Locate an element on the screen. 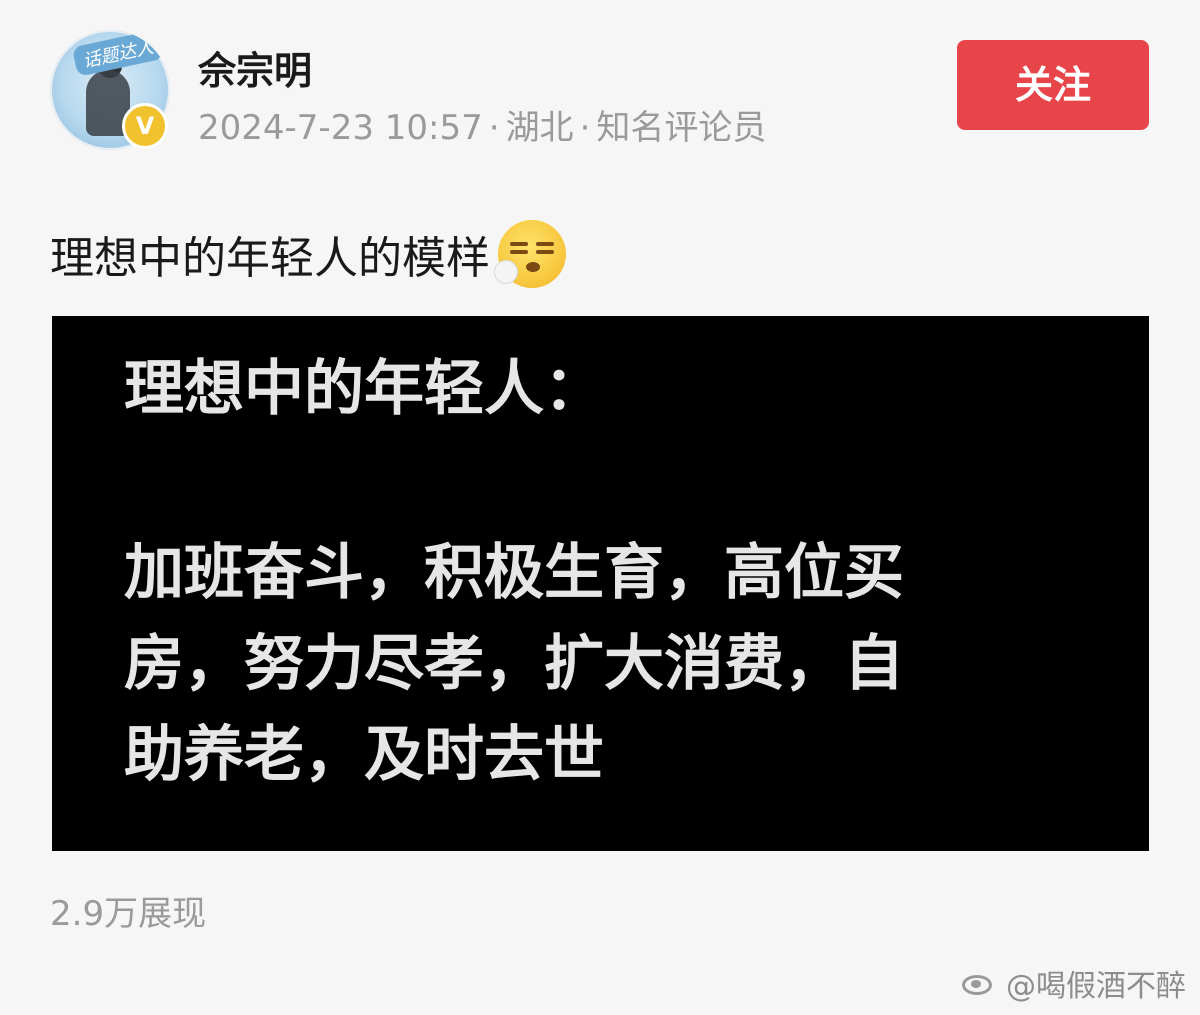  username: 佘宗明 is located at coordinates (255, 67).